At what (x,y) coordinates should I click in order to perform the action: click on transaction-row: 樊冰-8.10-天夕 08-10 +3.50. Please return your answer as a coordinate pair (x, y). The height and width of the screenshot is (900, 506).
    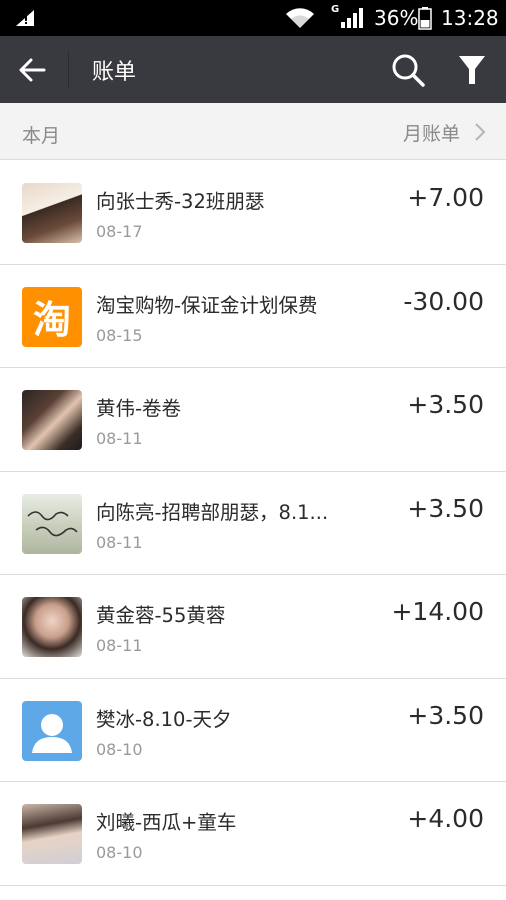
    Looking at the image, I should click on (253, 730).